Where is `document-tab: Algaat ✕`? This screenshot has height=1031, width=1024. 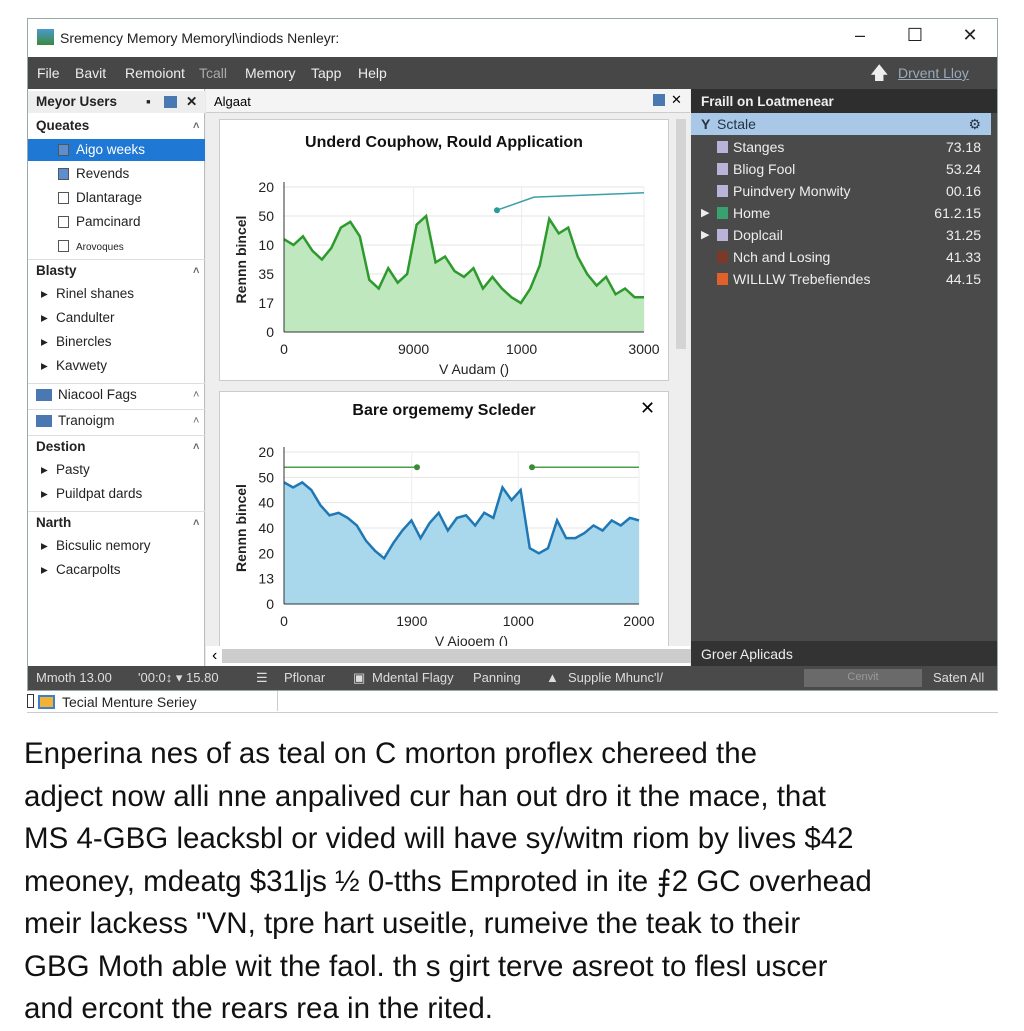
document-tab: Algaat ✕ is located at coordinates (448, 101).